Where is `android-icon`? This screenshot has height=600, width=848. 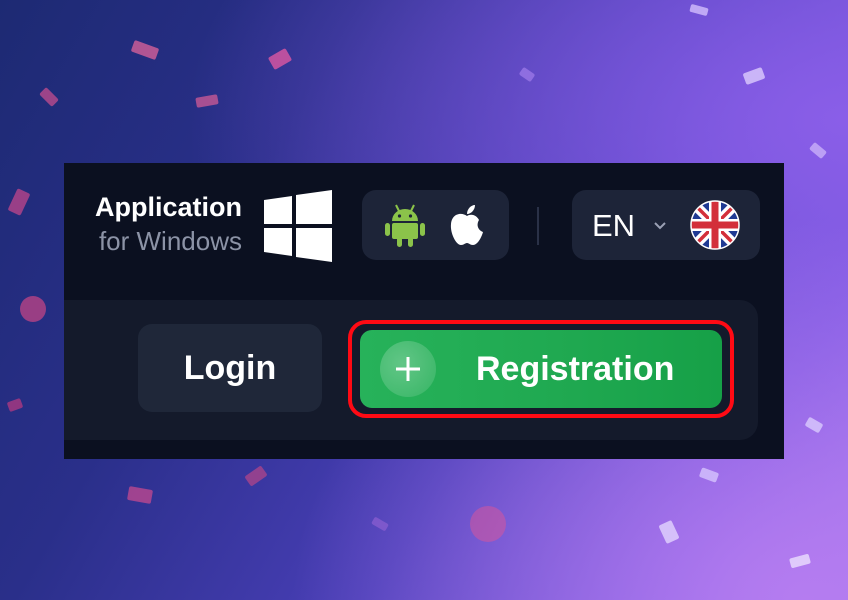
android-icon is located at coordinates (405, 225).